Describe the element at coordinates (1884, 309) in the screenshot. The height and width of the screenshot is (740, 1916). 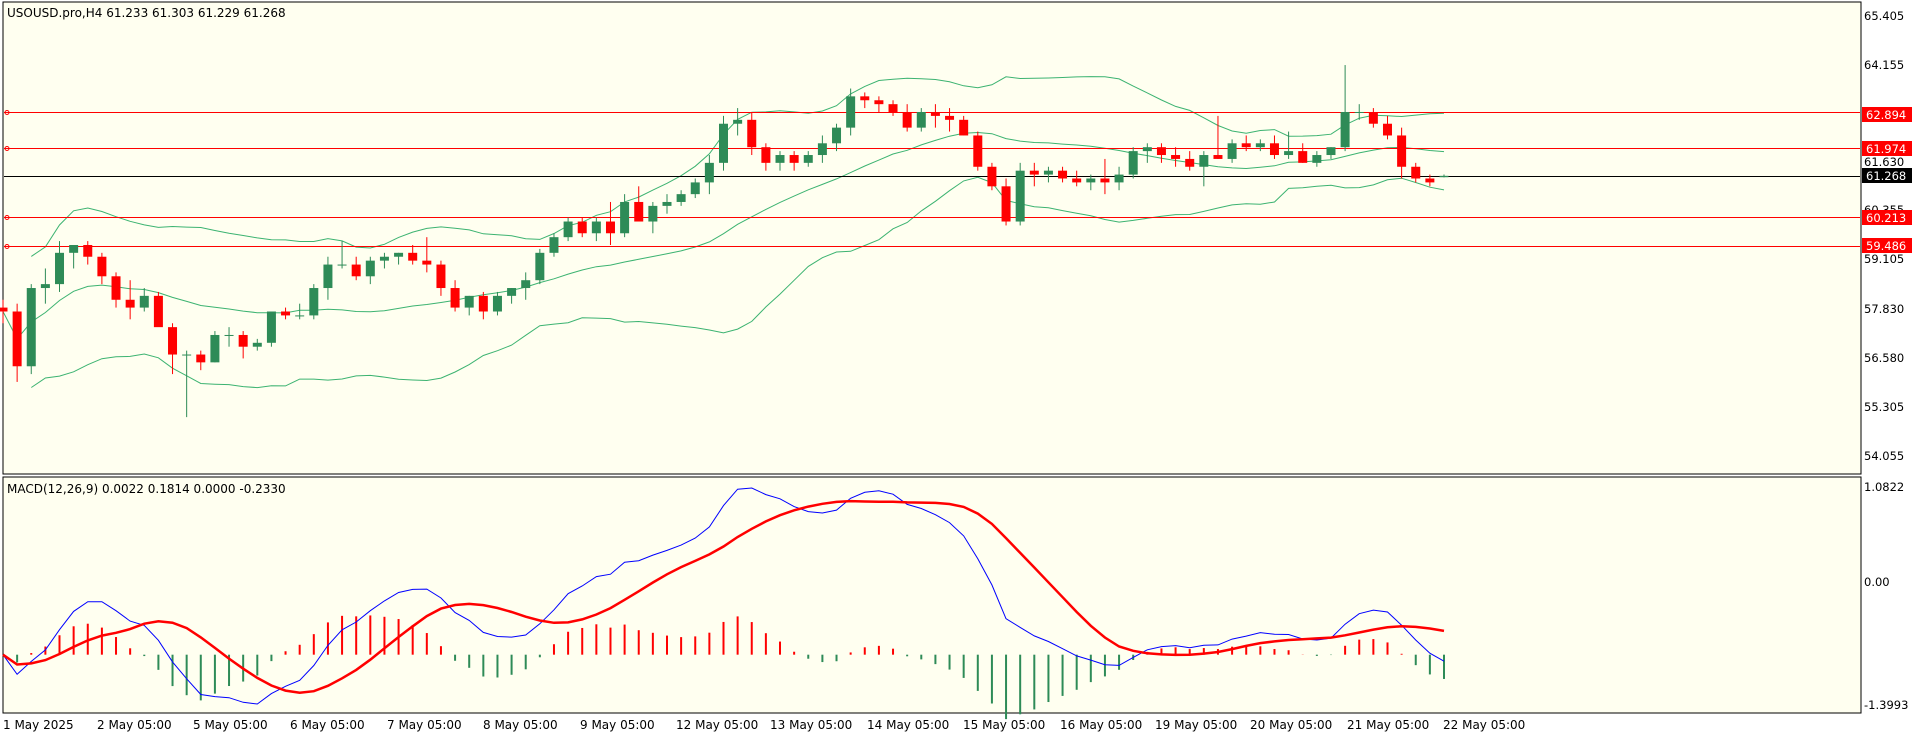
I see `price-label: 57.830` at that location.